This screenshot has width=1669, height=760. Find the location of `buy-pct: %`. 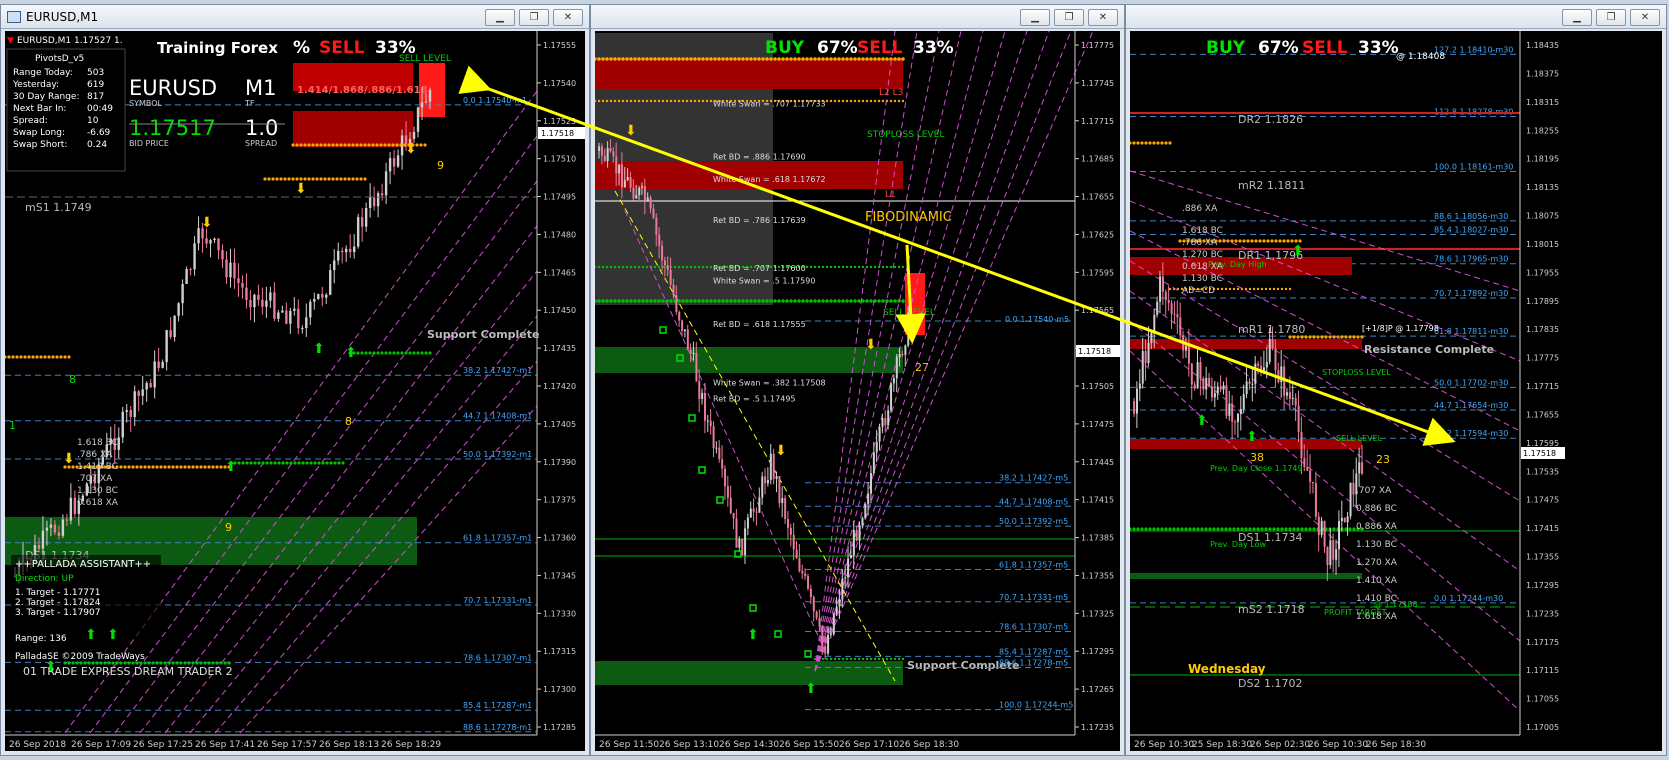

buy-pct: % is located at coordinates (301, 48).